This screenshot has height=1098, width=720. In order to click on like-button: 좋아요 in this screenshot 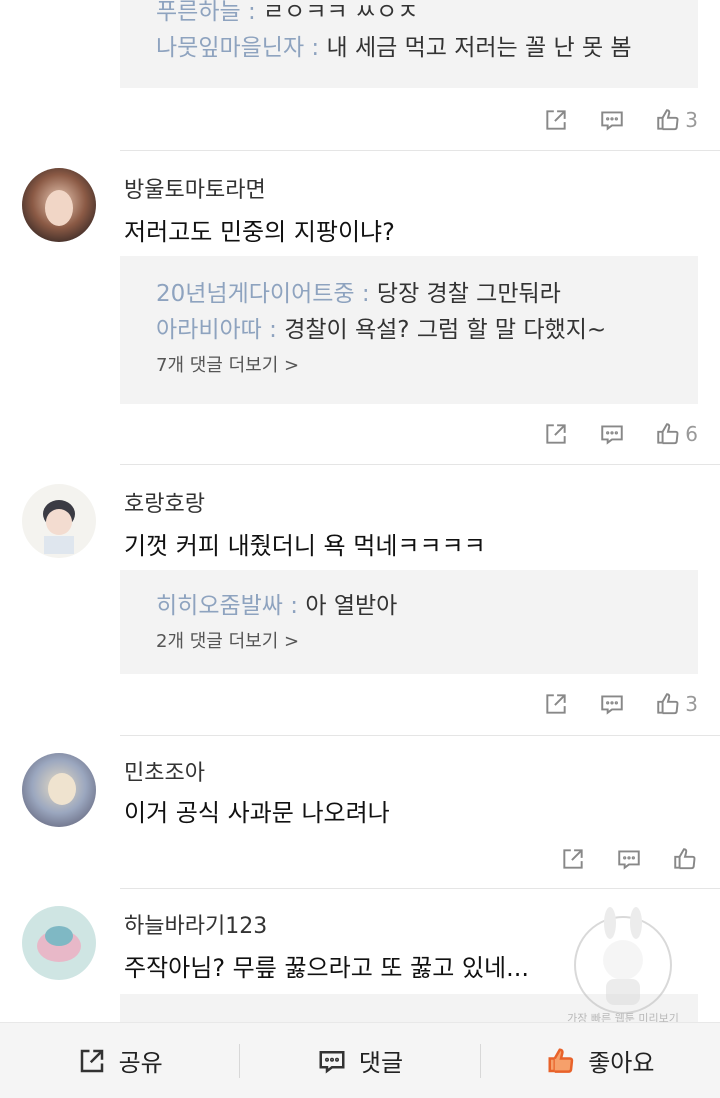, I will do `click(600, 1060)`.